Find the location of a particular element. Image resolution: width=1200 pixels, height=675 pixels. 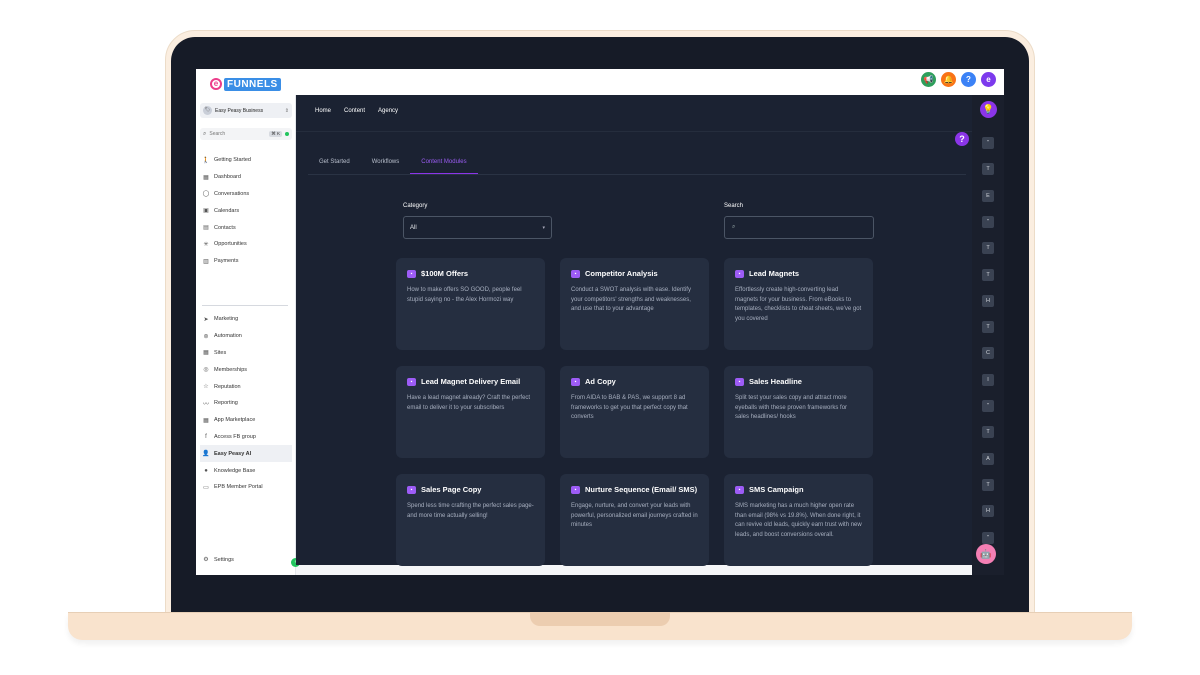

rail-button: A is located at coordinates (988, 458).